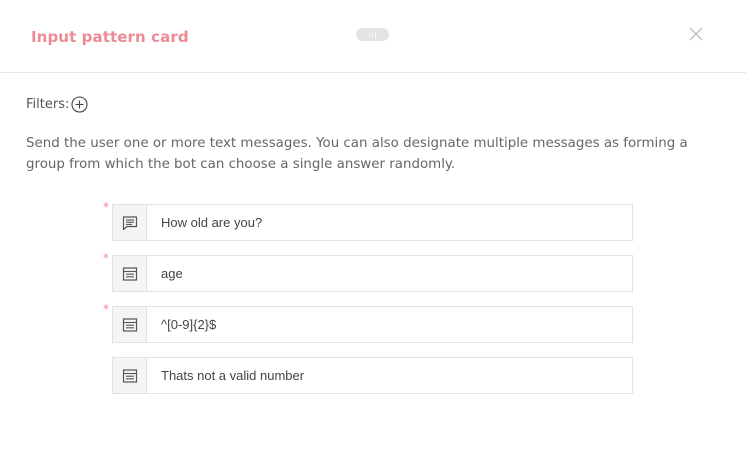 Image resolution: width=746 pixels, height=451 pixels. What do you see at coordinates (696, 34) in the screenshot?
I see `close-icon` at bounding box center [696, 34].